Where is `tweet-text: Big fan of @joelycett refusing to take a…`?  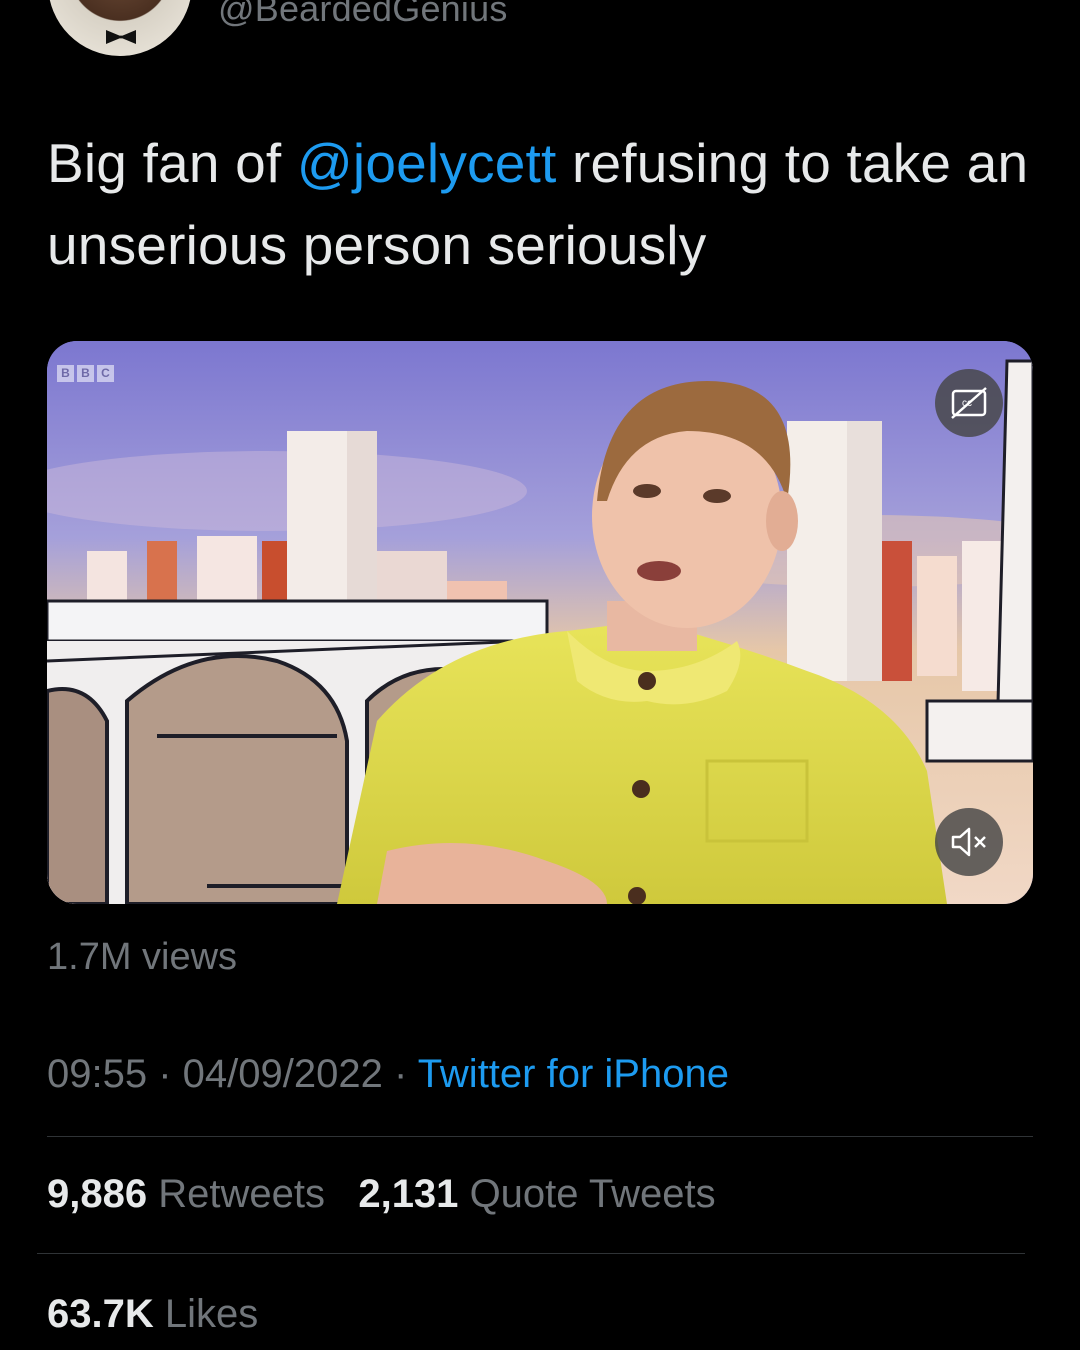
tweet-text: Big fan of @joelycett refusing to take a… is located at coordinates (542, 204).